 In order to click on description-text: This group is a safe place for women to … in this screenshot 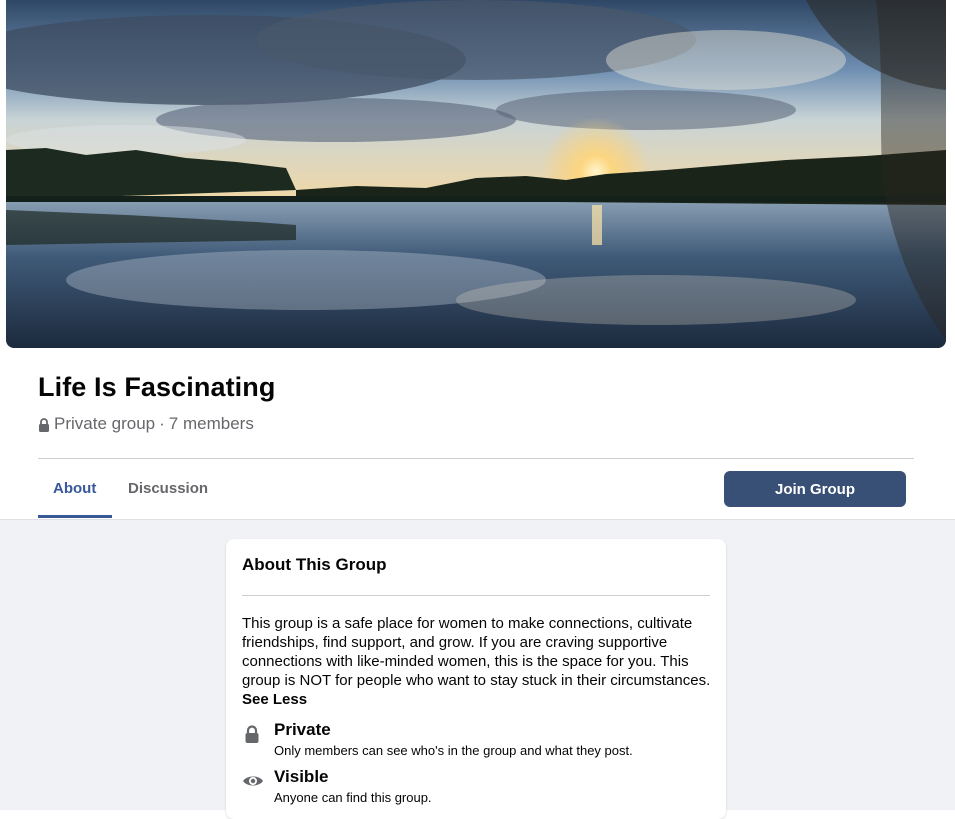, I will do `click(476, 652)`.